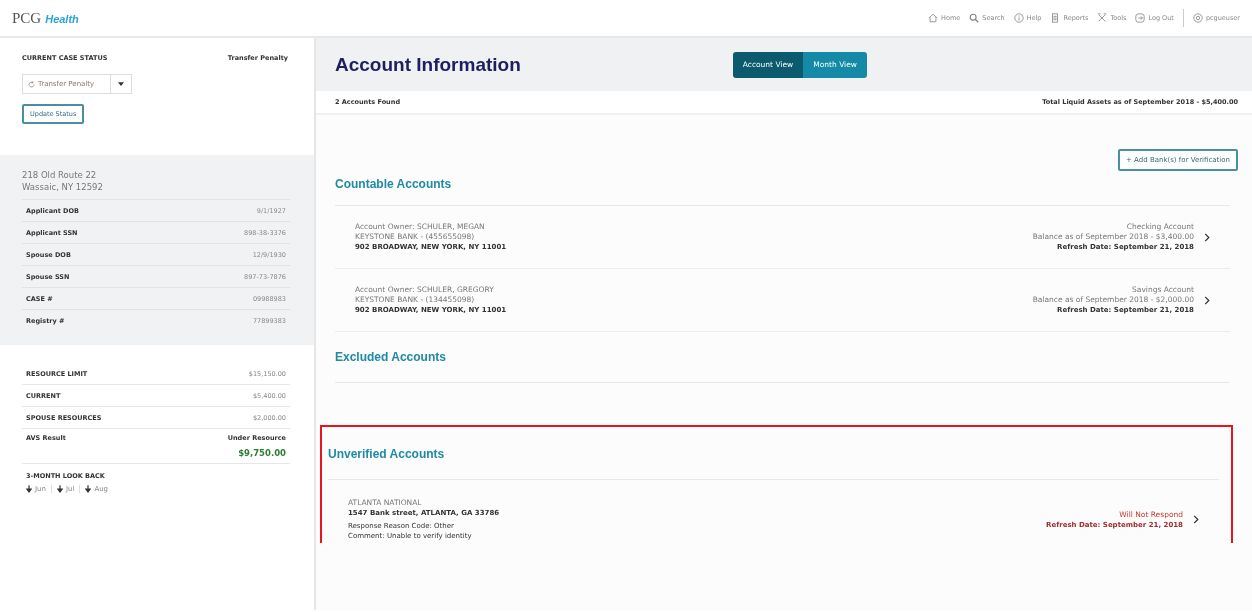  What do you see at coordinates (31, 84) in the screenshot?
I see `refresh-icon` at bounding box center [31, 84].